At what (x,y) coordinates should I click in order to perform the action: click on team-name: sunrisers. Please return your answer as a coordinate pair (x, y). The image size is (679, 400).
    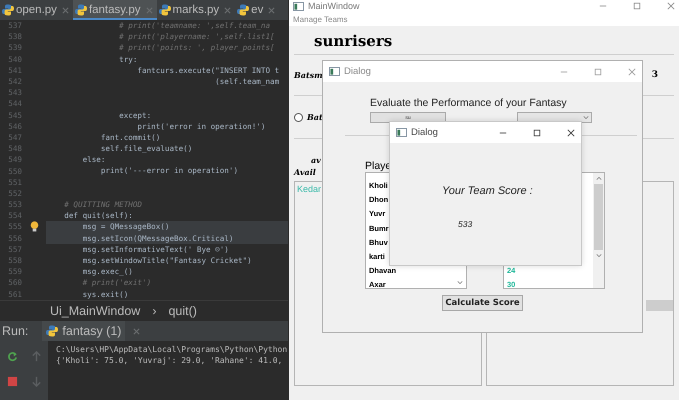
    Looking at the image, I should click on (353, 41).